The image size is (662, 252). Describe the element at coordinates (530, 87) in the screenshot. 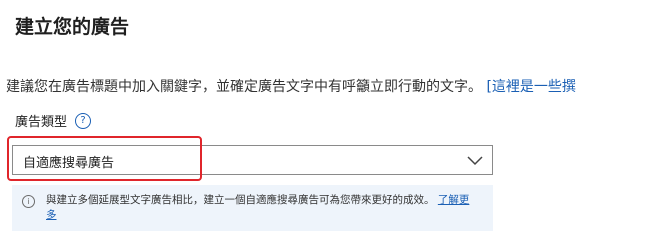

I see `description-link: [這裡是一些撰` at that location.